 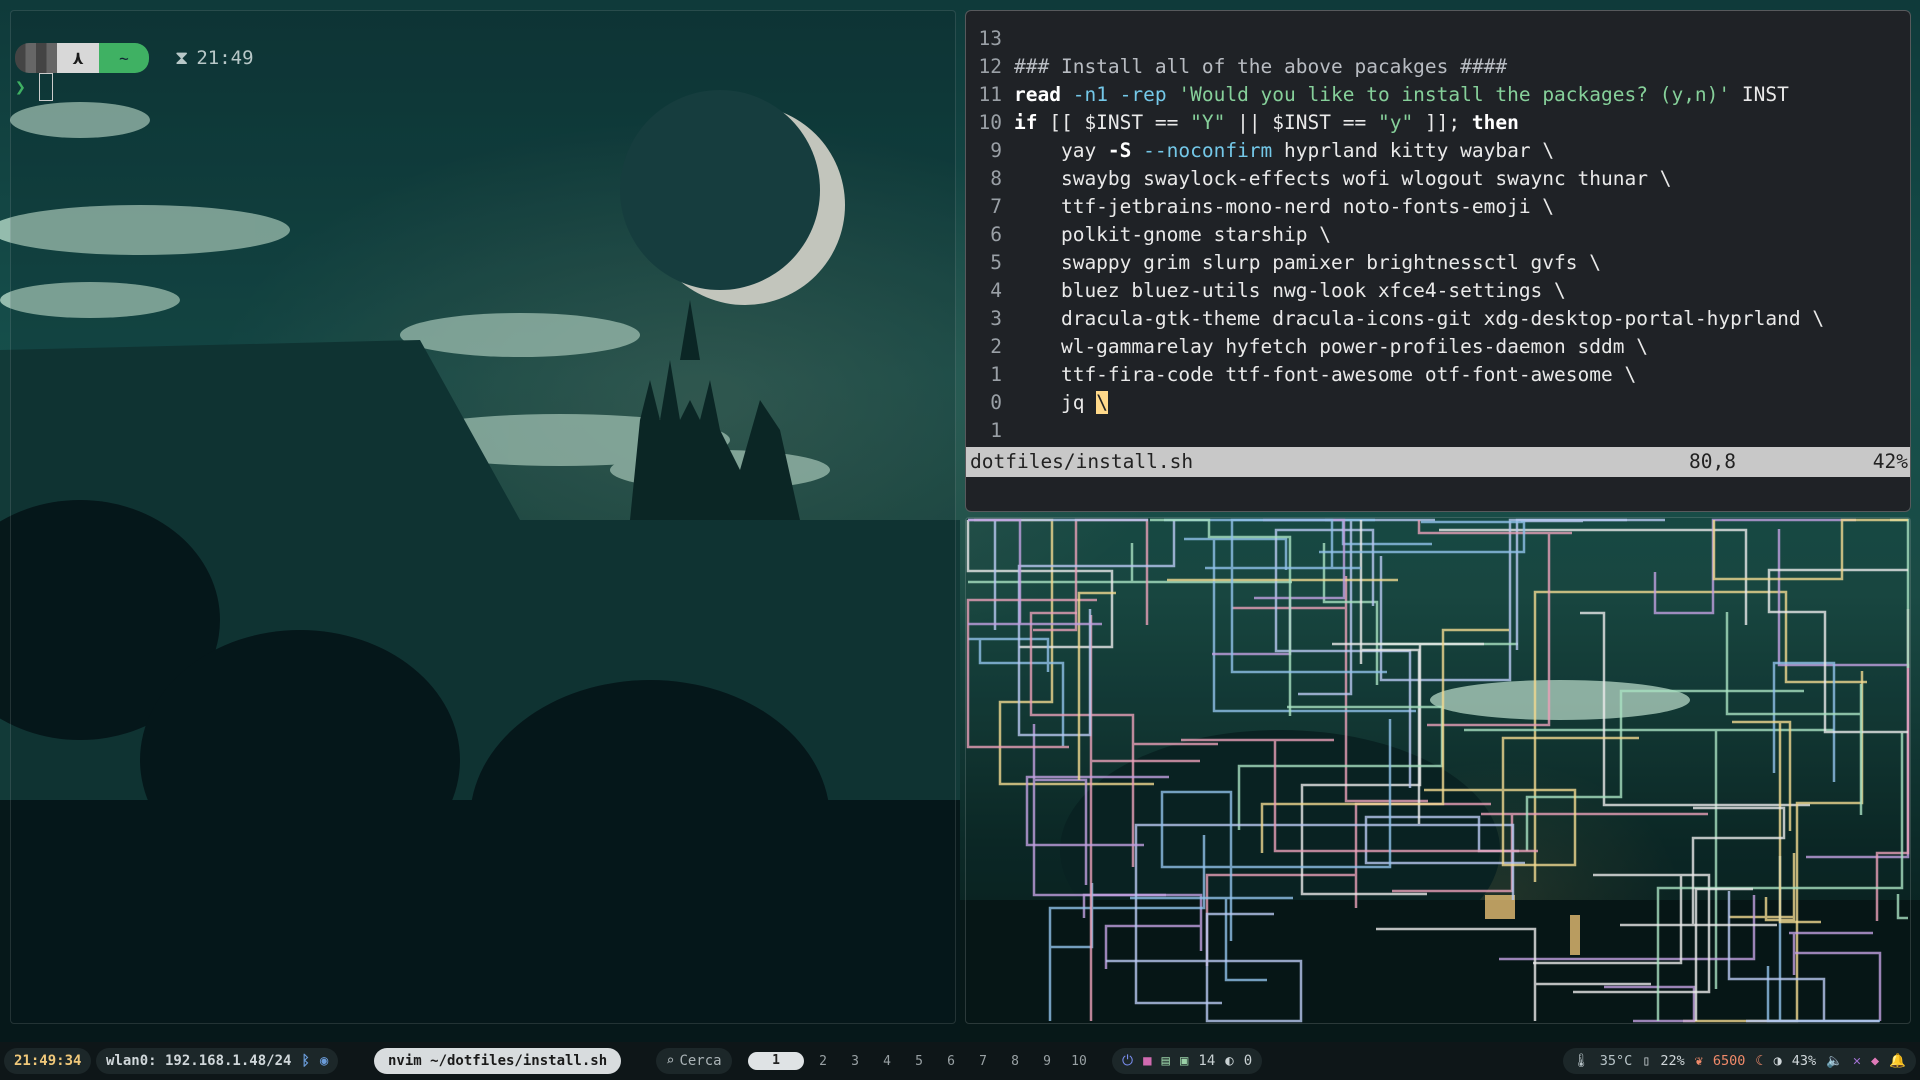 I want to click on bar-search-button: ⌕ Cerca, so click(x=694, y=1061).